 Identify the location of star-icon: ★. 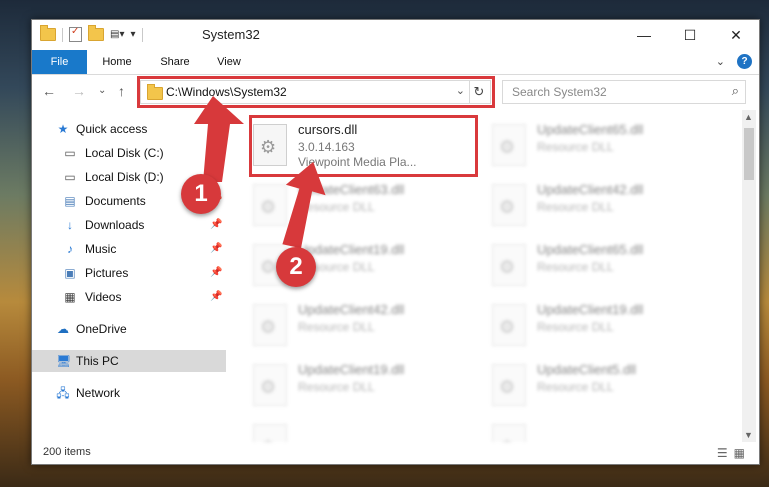
(63, 129).